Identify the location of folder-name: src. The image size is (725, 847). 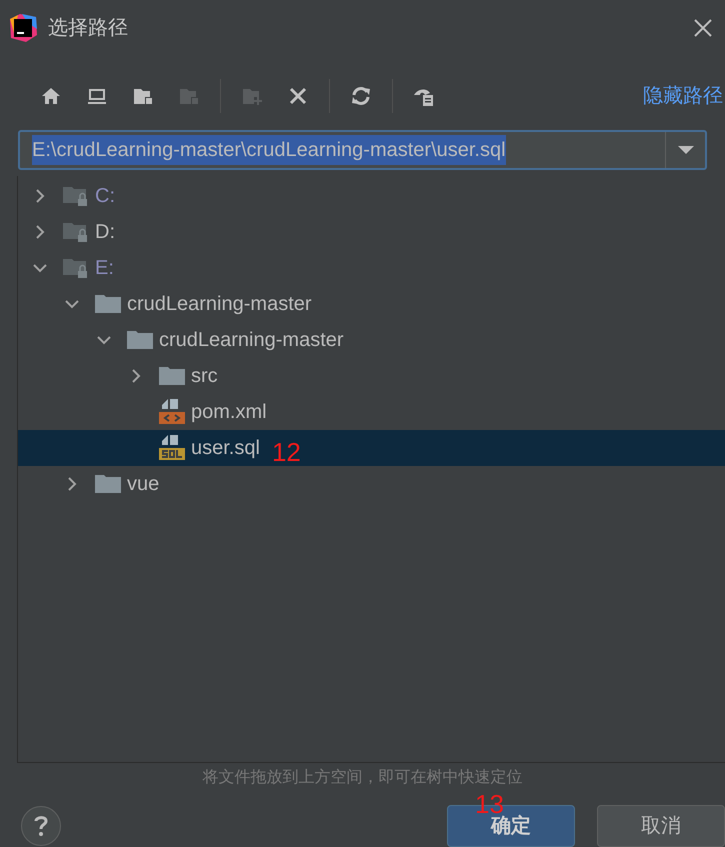
(204, 376).